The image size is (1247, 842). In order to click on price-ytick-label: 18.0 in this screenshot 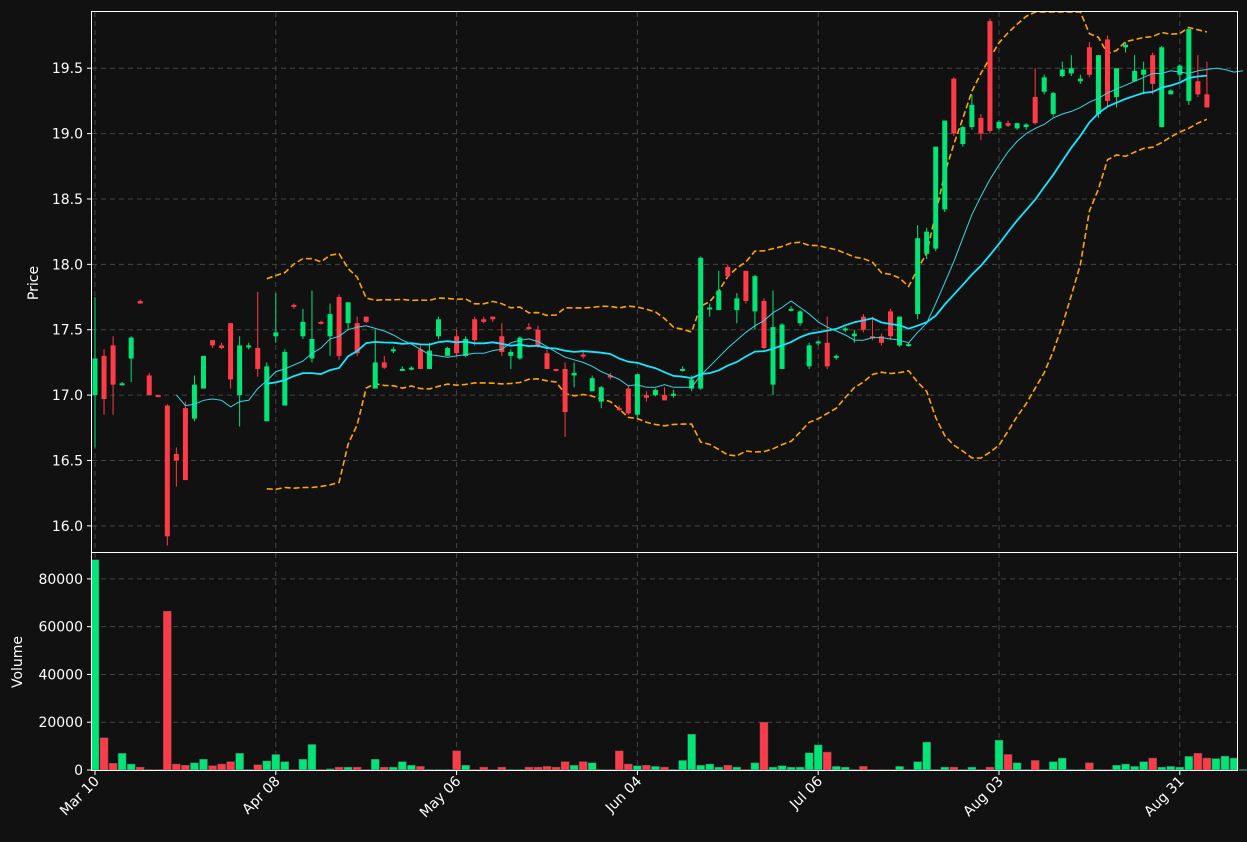, I will do `click(67, 265)`.